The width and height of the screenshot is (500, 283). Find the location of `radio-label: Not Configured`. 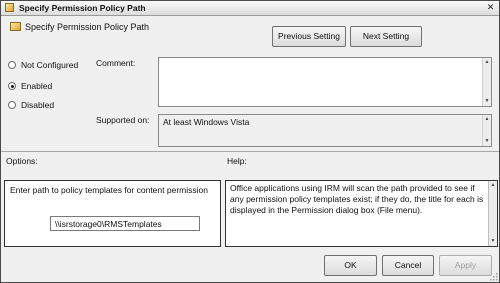

radio-label: Not Configured is located at coordinates (50, 65).